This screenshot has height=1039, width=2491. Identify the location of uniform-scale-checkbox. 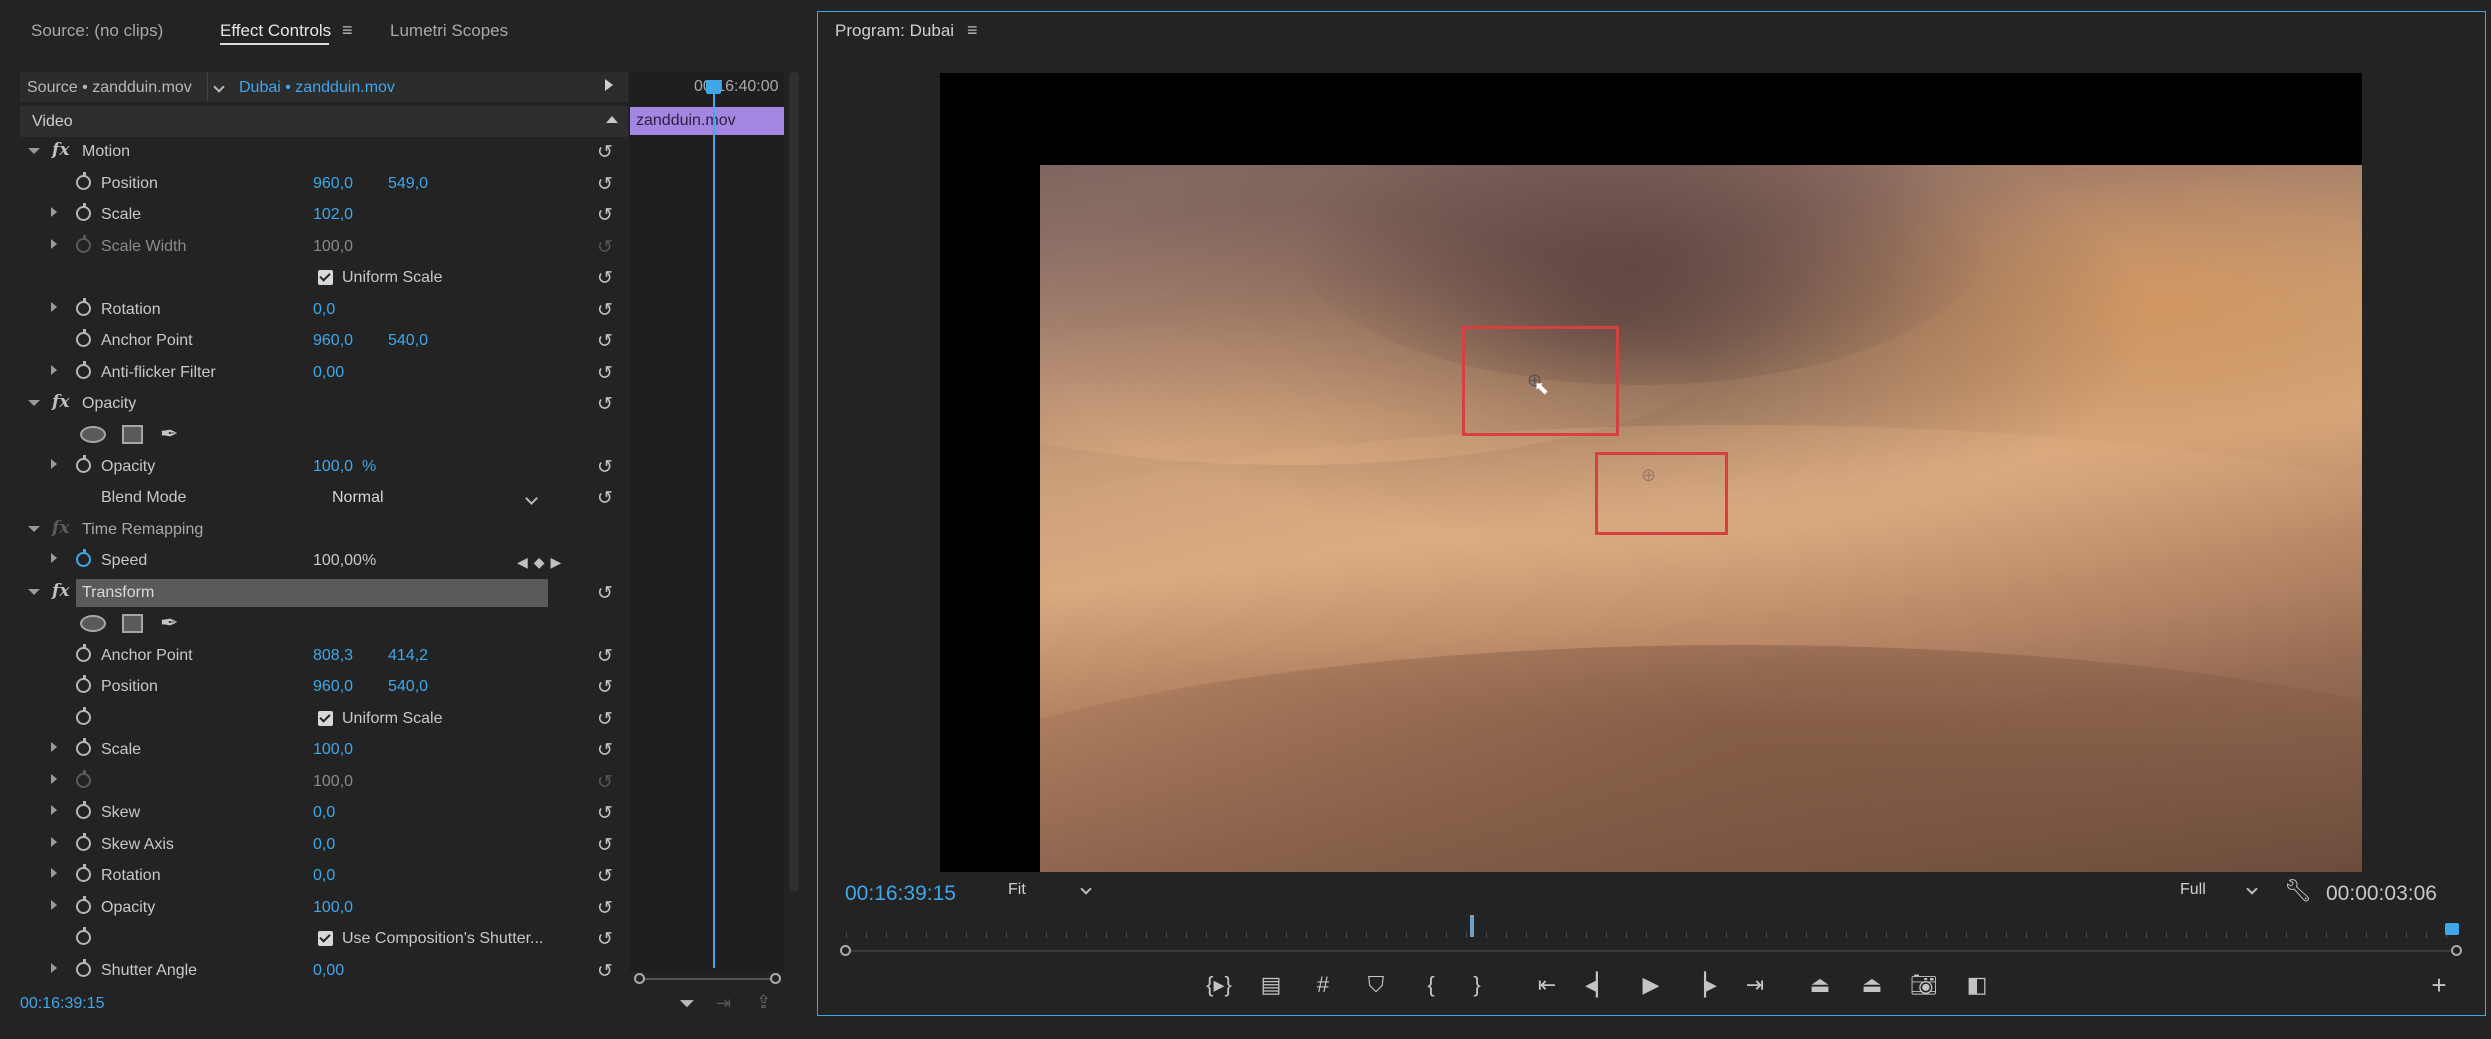
(325, 277).